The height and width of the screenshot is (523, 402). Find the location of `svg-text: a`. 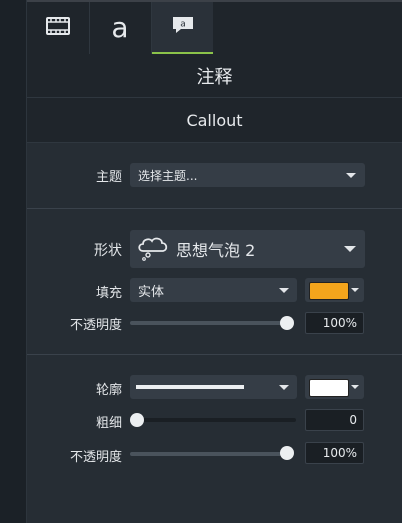

svg-text: a is located at coordinates (183, 25).